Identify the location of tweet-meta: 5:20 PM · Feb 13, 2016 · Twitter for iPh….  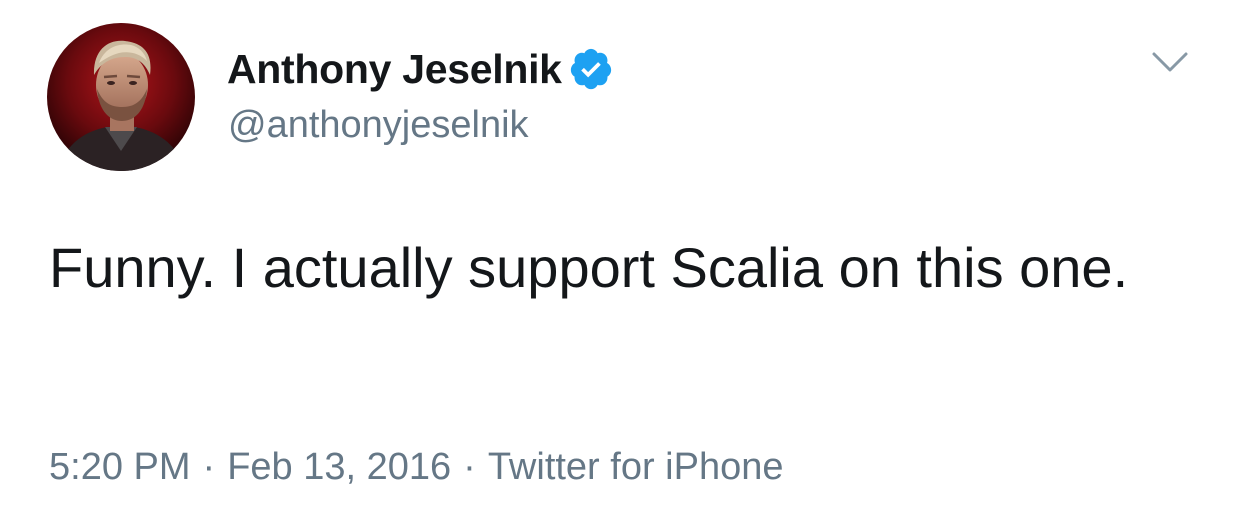
(416, 467).